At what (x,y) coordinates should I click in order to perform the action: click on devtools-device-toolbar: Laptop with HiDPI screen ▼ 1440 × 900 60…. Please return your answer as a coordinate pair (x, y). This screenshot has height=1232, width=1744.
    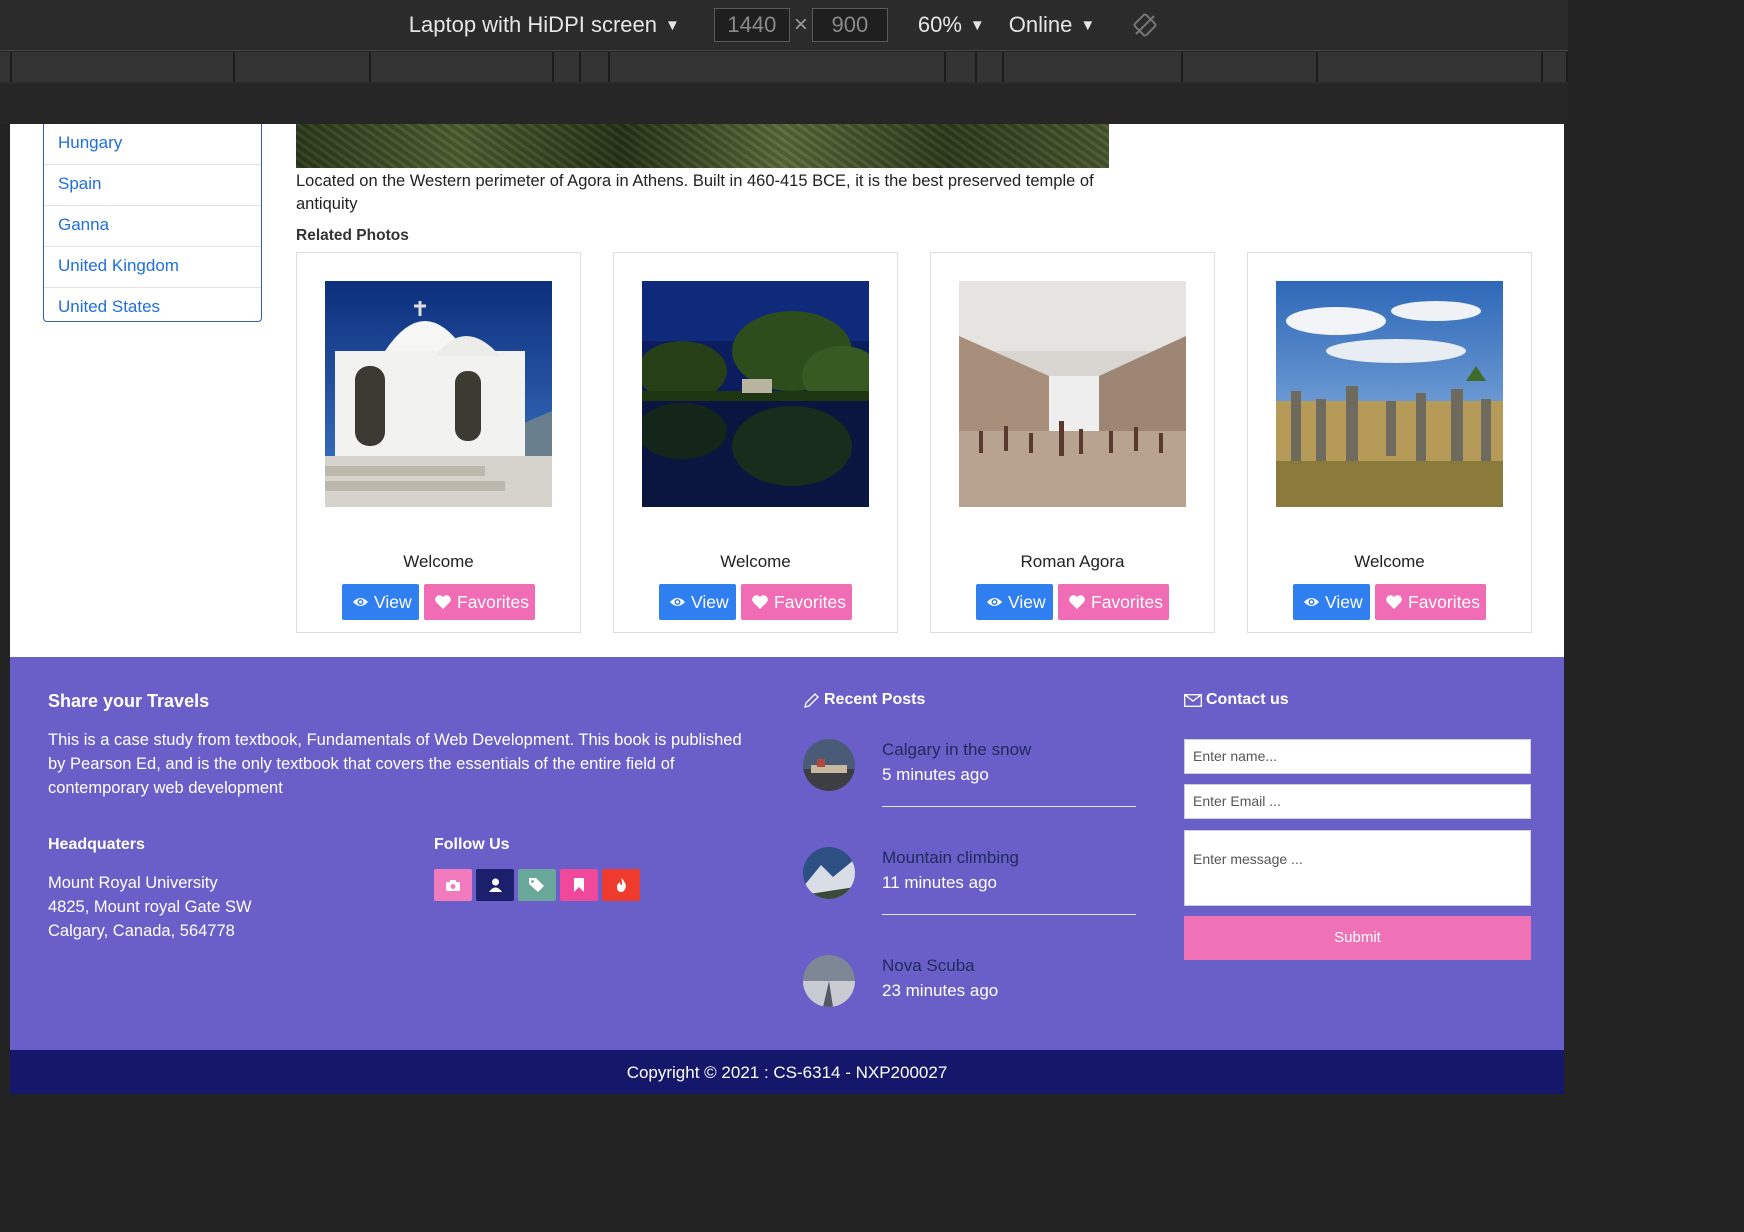
    Looking at the image, I should click on (784, 25).